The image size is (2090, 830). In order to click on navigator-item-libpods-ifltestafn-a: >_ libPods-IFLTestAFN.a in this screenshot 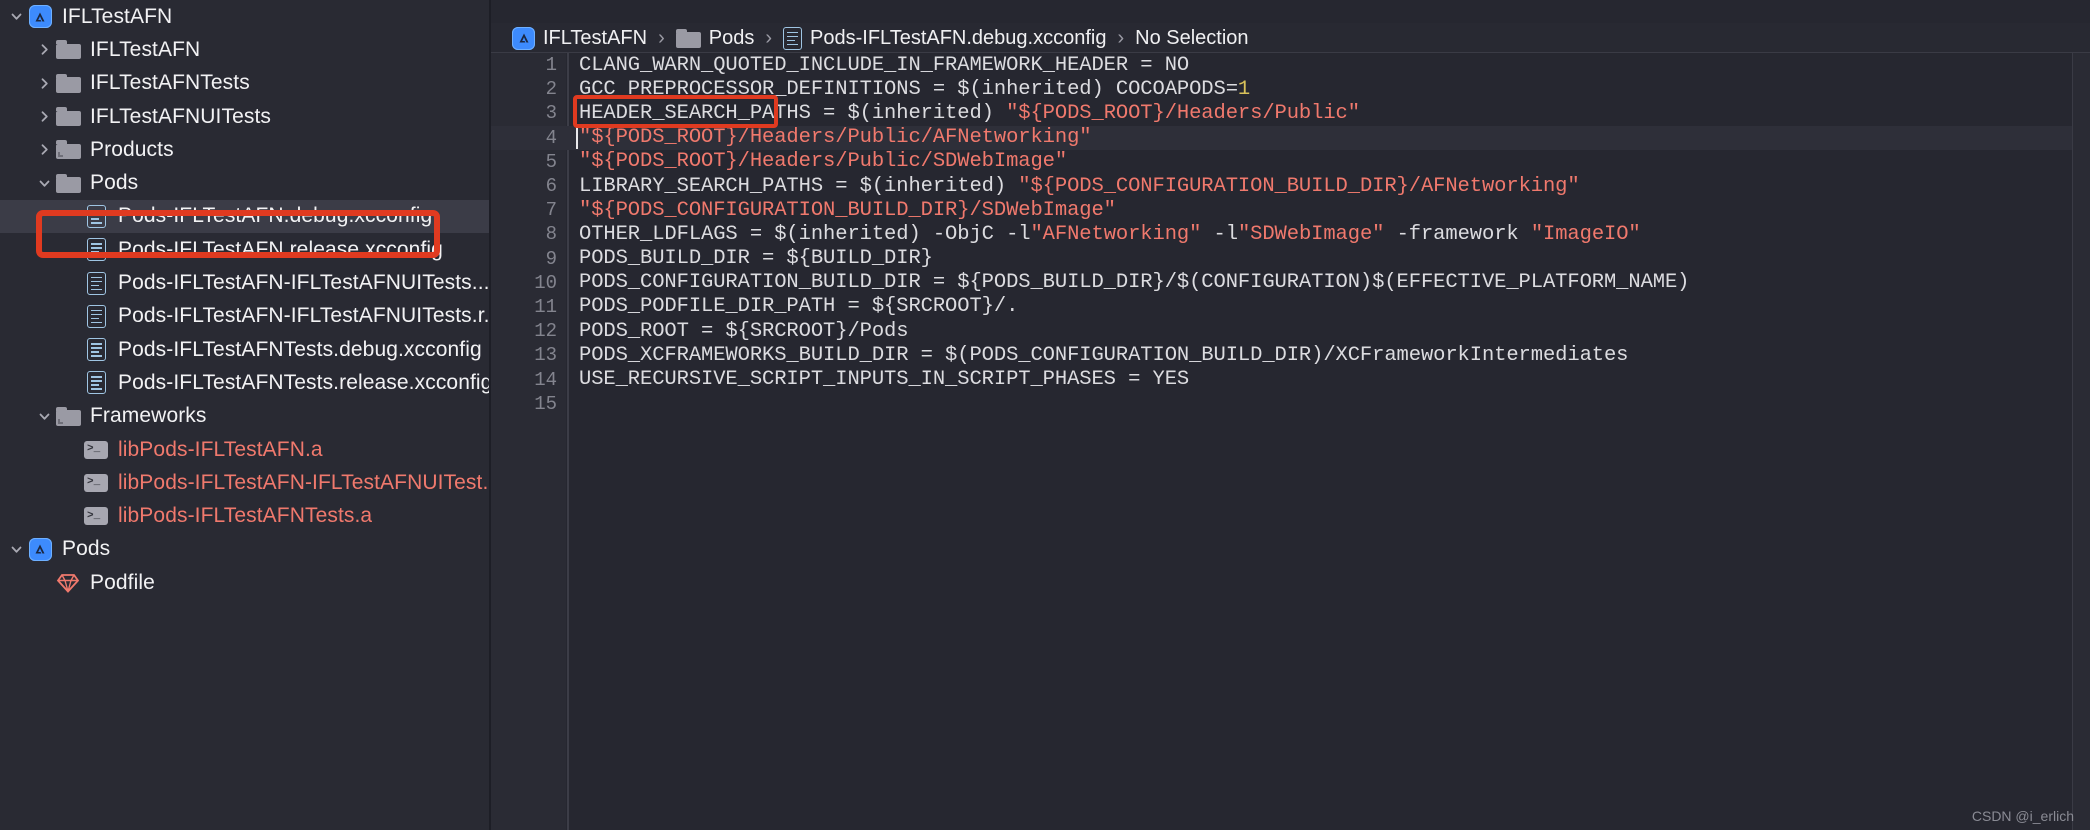, I will do `click(245, 449)`.